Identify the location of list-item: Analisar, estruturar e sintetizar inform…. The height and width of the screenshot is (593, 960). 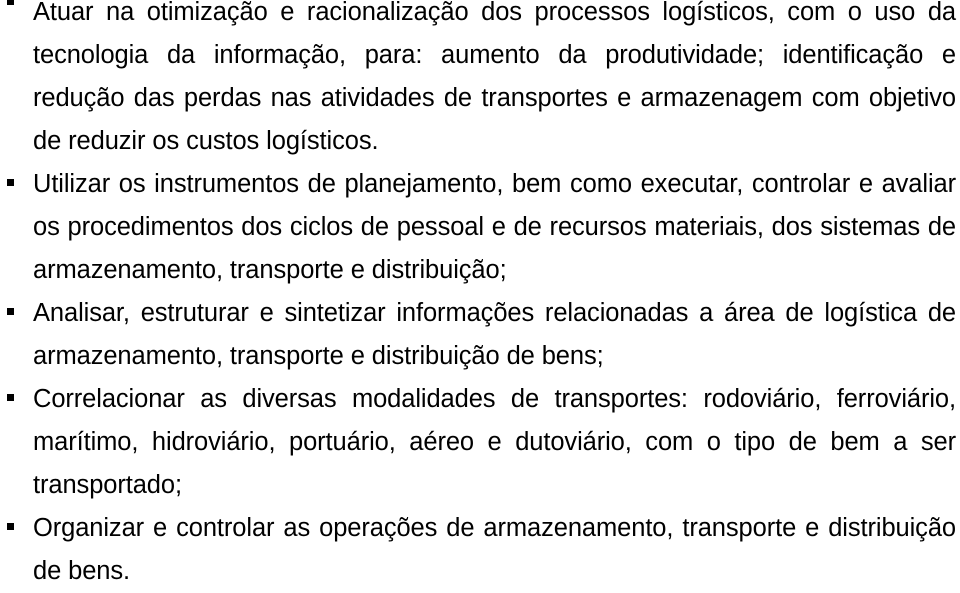
(480, 335).